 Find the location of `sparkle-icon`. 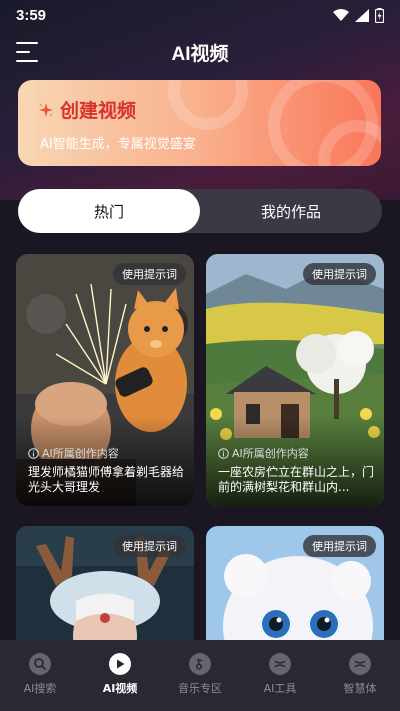

sparkle-icon is located at coordinates (46, 109).